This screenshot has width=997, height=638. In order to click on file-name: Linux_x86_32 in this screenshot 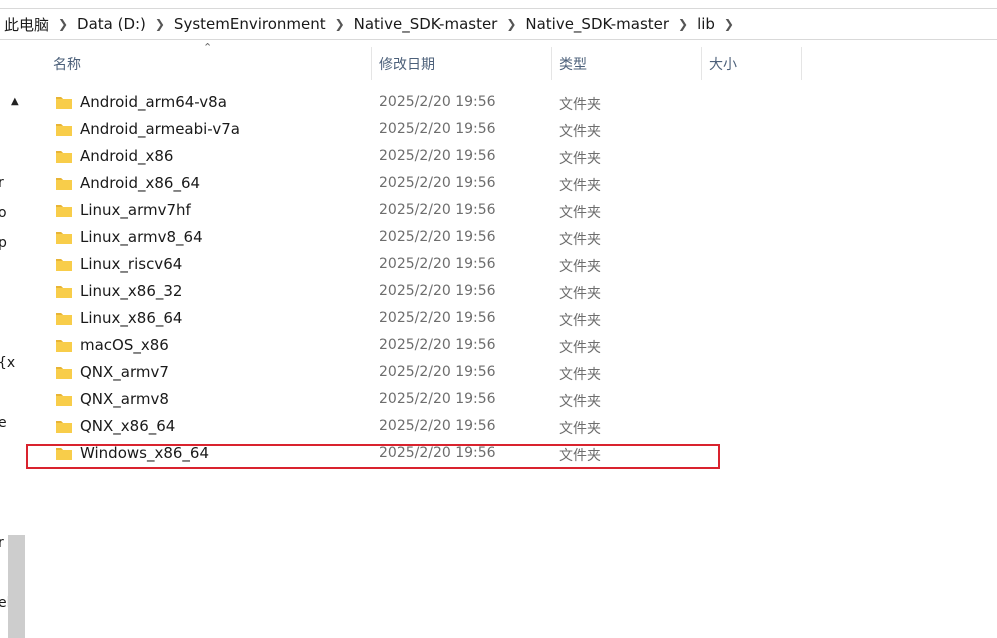, I will do `click(131, 291)`.